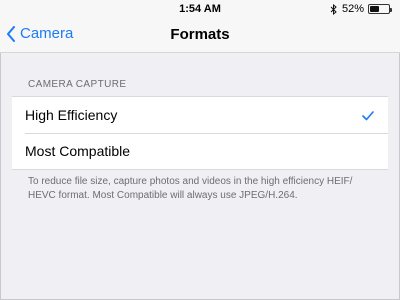  What do you see at coordinates (47, 33) in the screenshot?
I see `back-label: Camera` at bounding box center [47, 33].